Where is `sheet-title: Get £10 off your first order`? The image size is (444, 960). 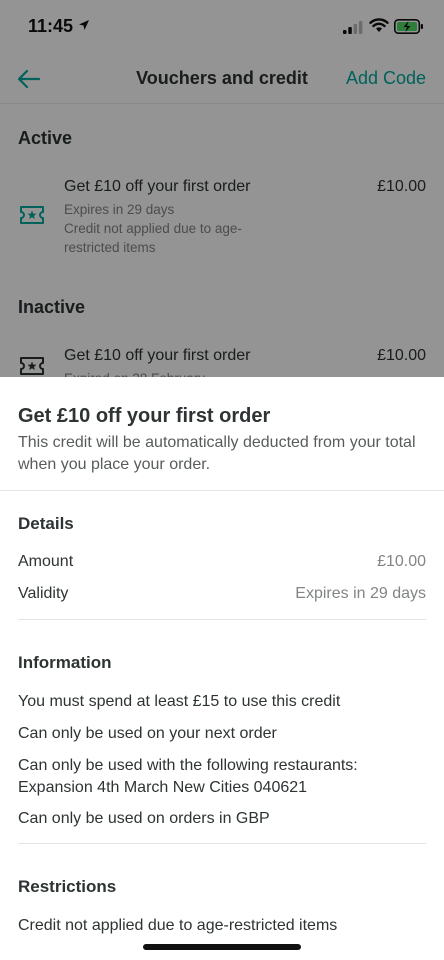
sheet-title: Get £10 off your first order is located at coordinates (144, 416).